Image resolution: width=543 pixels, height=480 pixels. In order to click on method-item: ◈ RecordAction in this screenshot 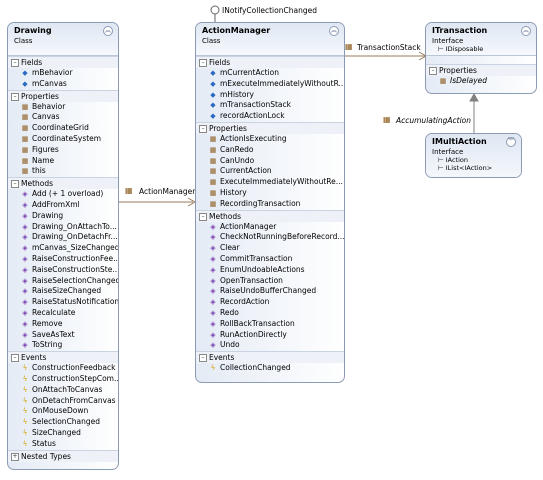, I will do `click(270, 302)`.